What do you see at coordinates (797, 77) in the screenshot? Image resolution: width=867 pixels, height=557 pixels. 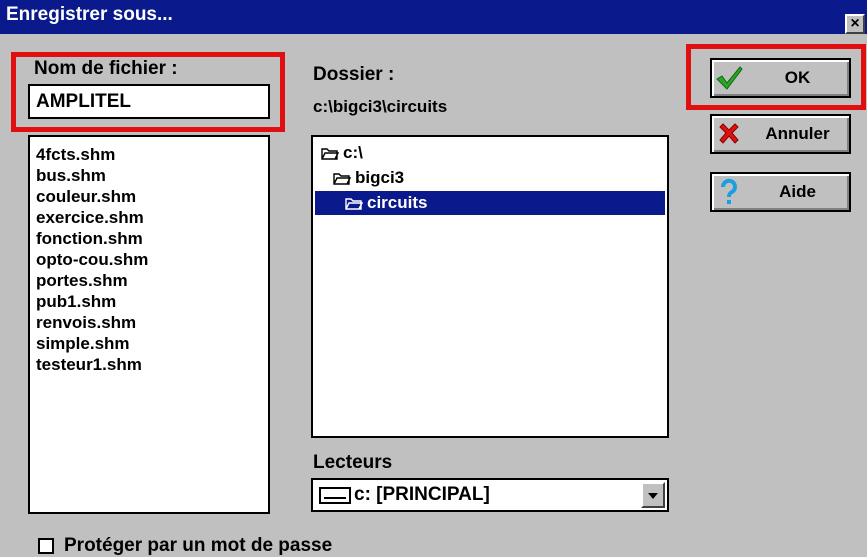 I see `ok-button-label: OK` at bounding box center [797, 77].